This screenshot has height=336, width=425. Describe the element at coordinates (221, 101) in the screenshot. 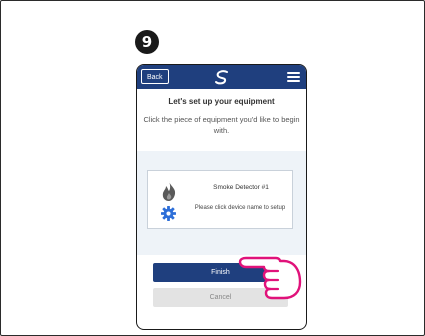

I see `page-title: Let's set up your equipment` at that location.